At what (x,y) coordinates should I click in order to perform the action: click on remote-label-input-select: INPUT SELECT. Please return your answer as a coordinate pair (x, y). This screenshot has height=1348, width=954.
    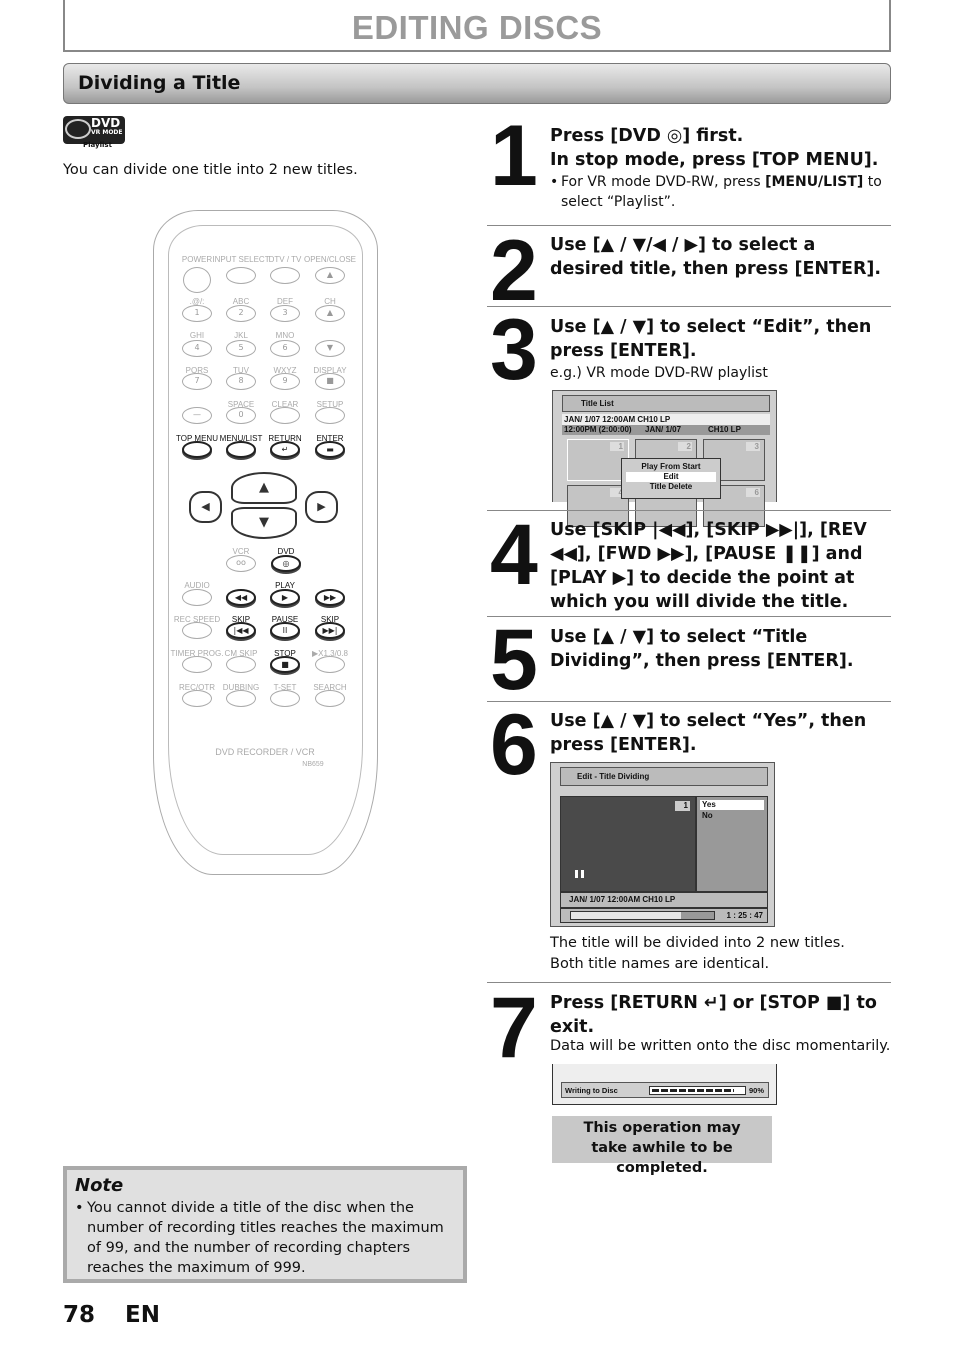
    Looking at the image, I should click on (241, 259).